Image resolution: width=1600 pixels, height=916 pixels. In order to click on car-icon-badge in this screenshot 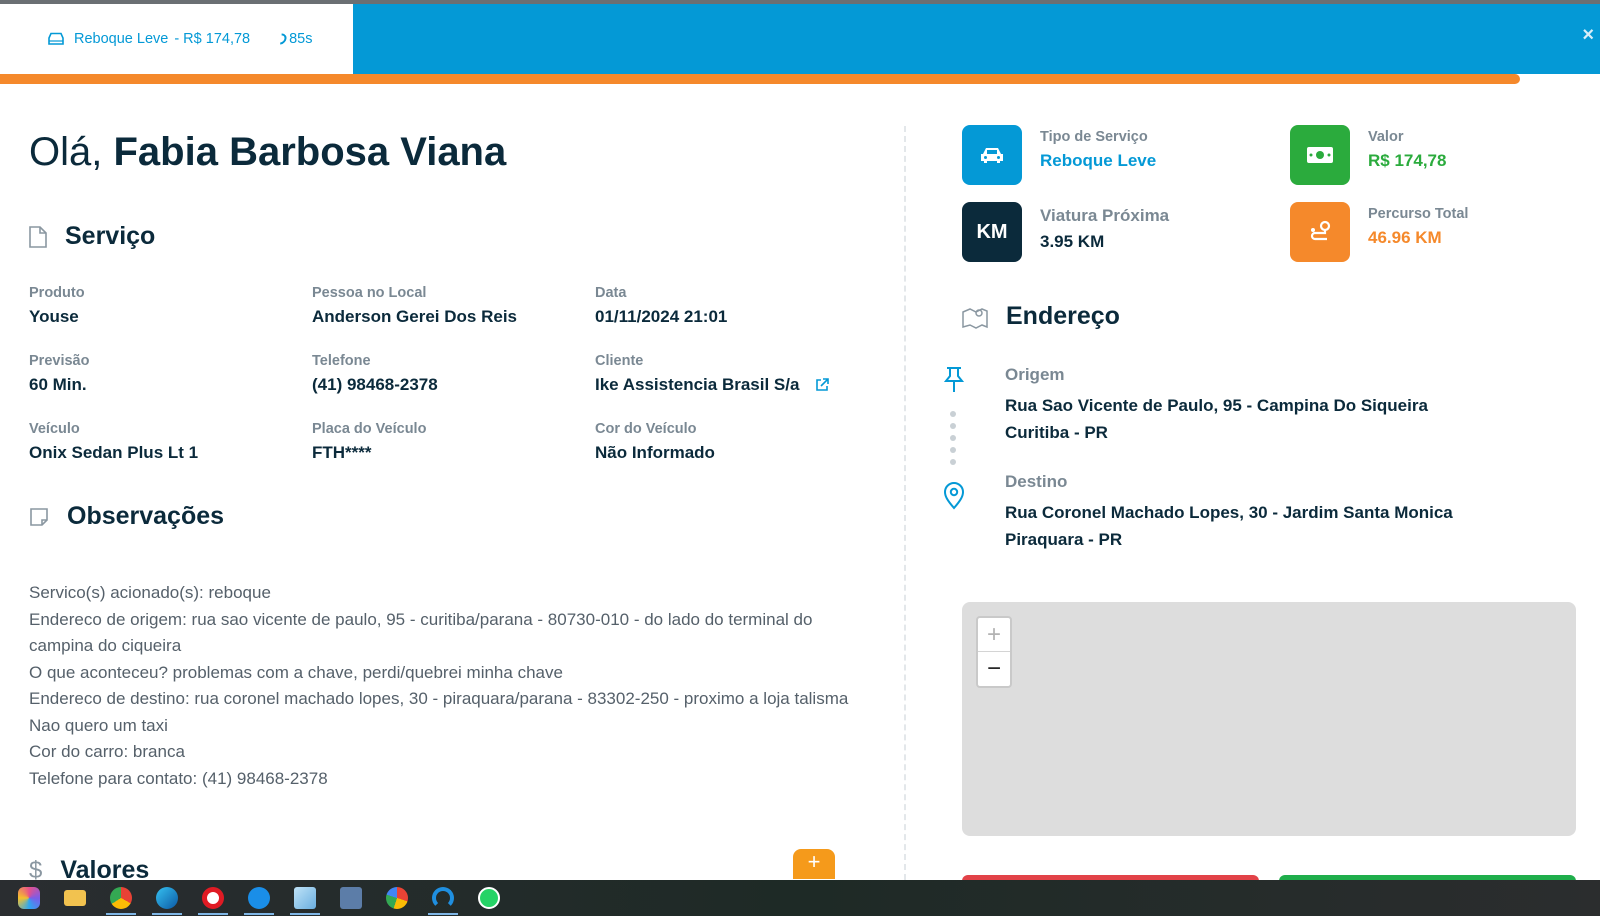, I will do `click(992, 155)`.